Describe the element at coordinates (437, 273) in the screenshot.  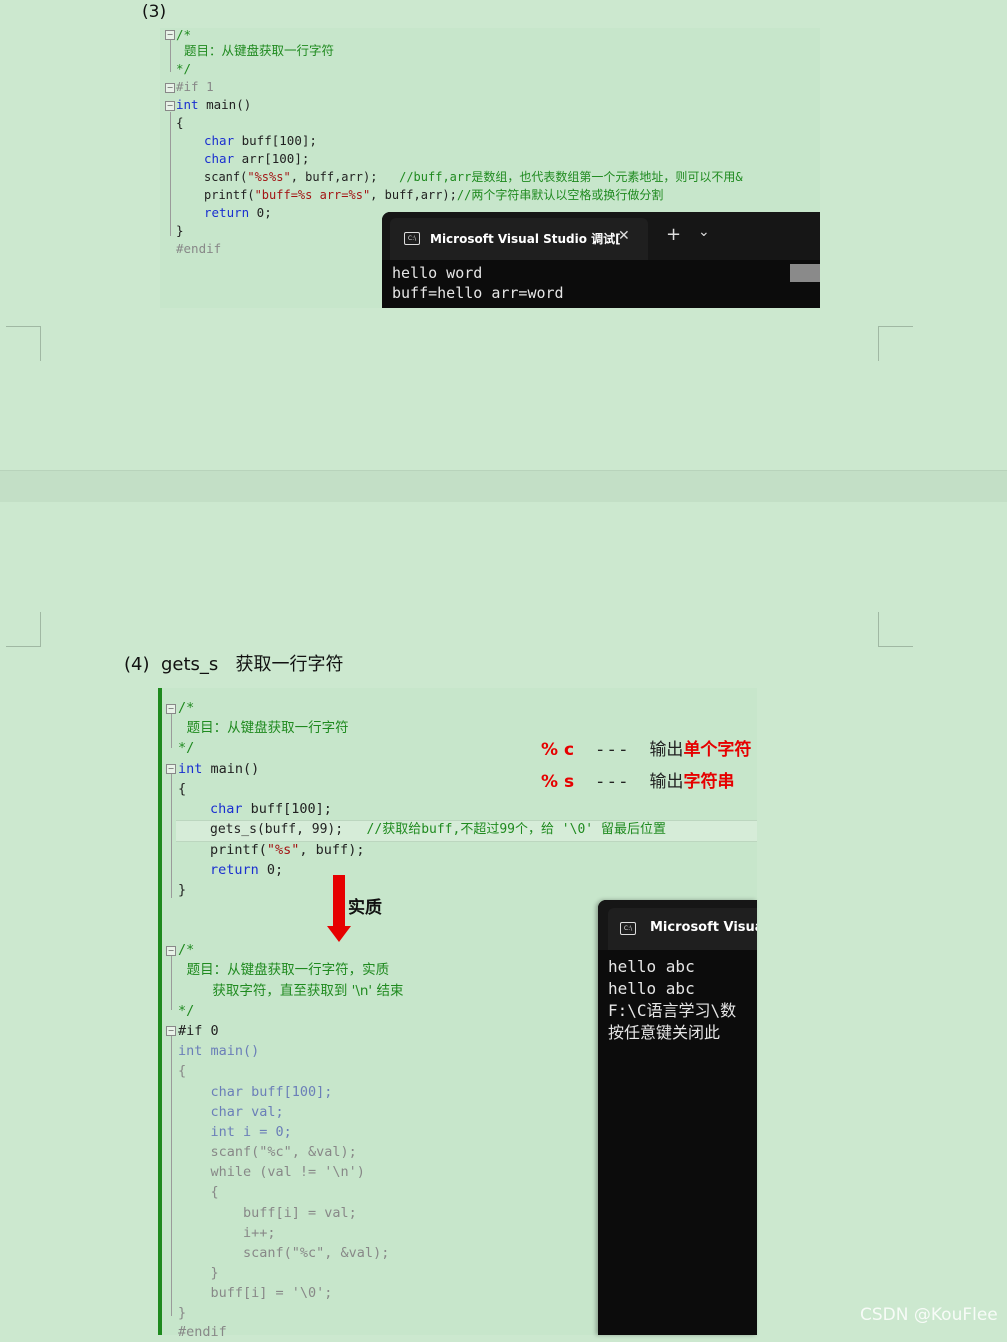
I see `terminal-output-line: hello word` at that location.